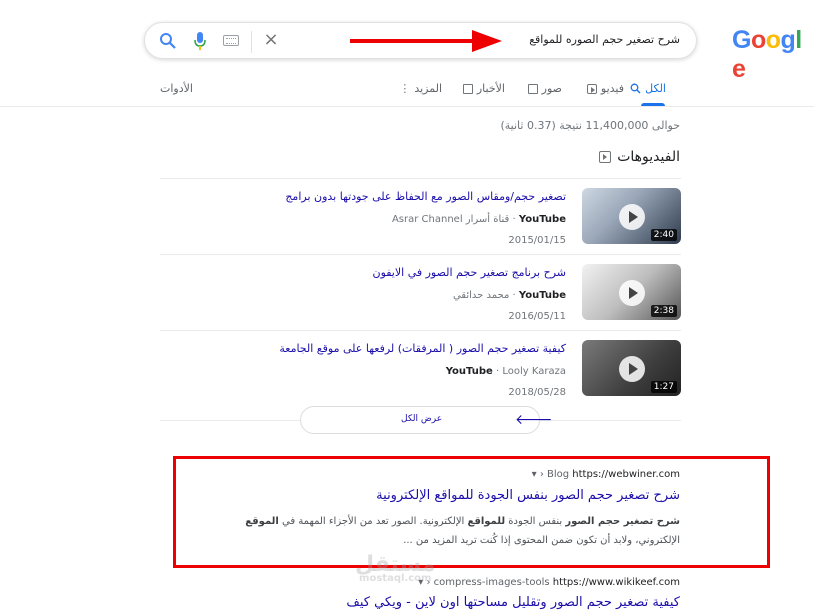 The image size is (814, 612). I want to click on search-tabs: الكل فيديو صور الأخبار المزيد ⋮ الأدوات, so click(407, 94).